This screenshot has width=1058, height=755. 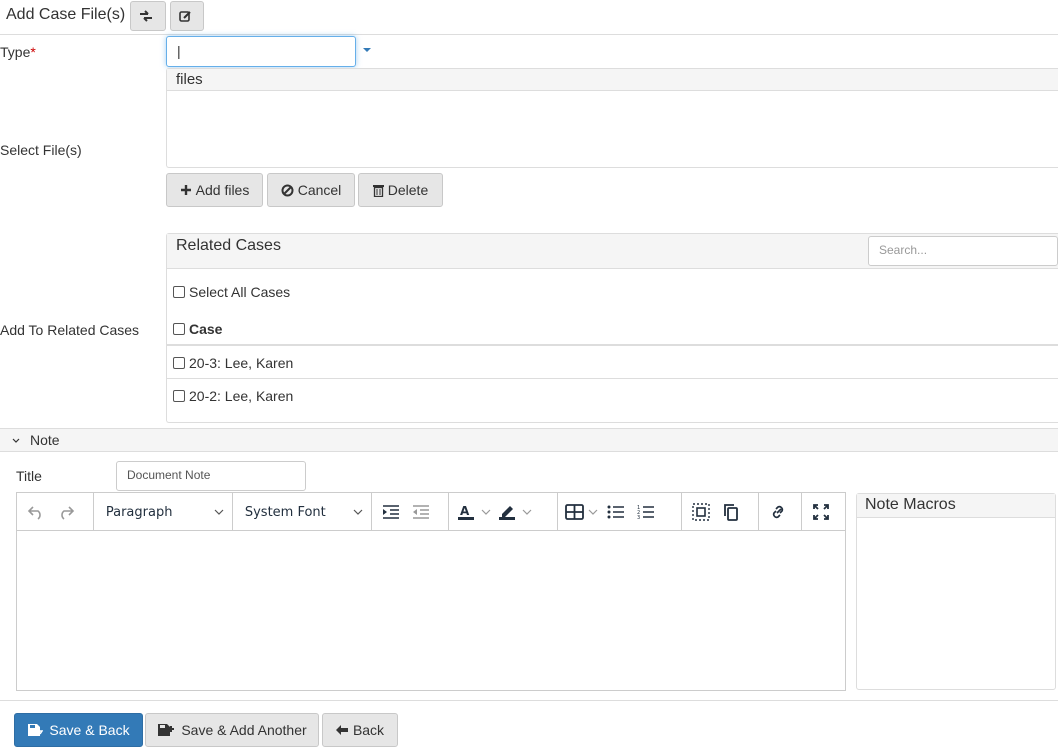 I want to click on text-color-button: A, so click(x=473, y=512).